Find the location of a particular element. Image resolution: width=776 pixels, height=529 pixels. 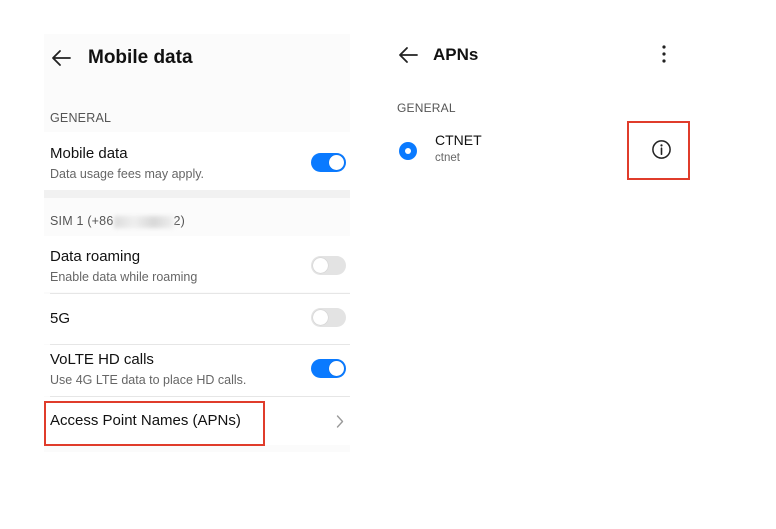

page-title: Mobile data is located at coordinates (140, 57).